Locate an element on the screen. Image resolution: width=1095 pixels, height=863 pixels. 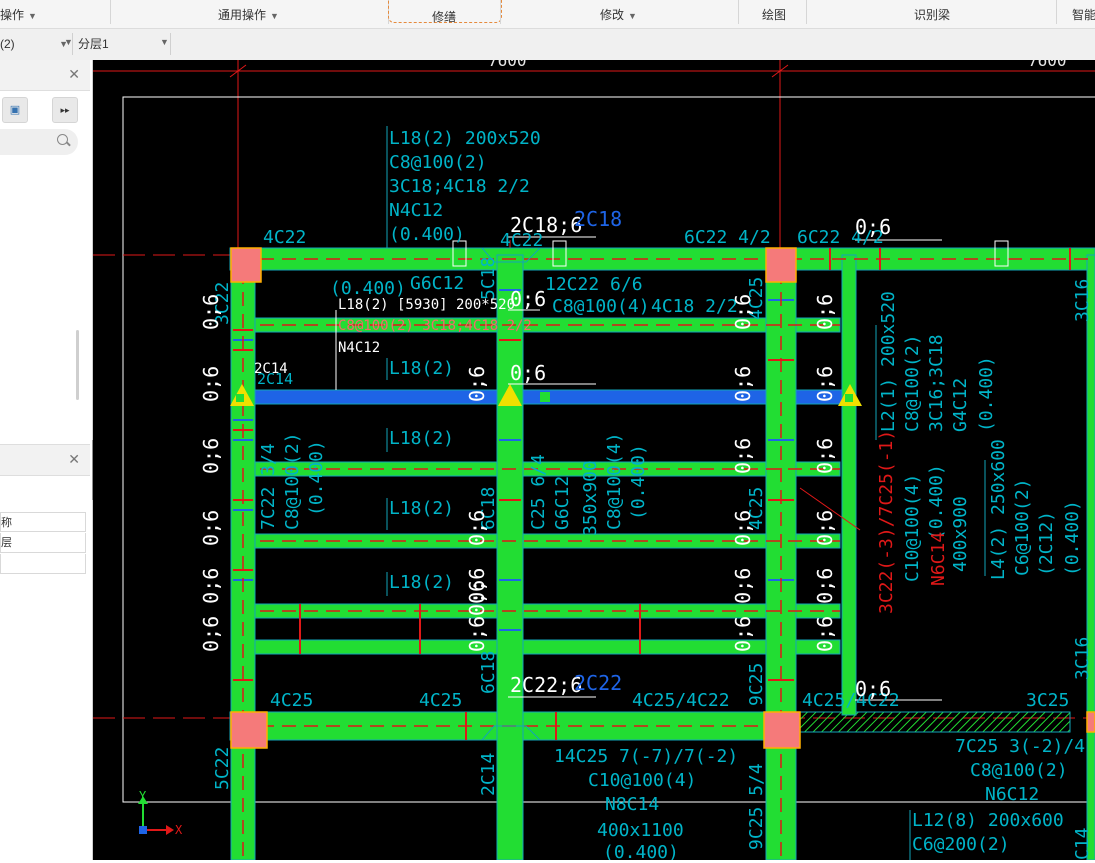
dimension-label-left: 7600 is located at coordinates (507, 65).